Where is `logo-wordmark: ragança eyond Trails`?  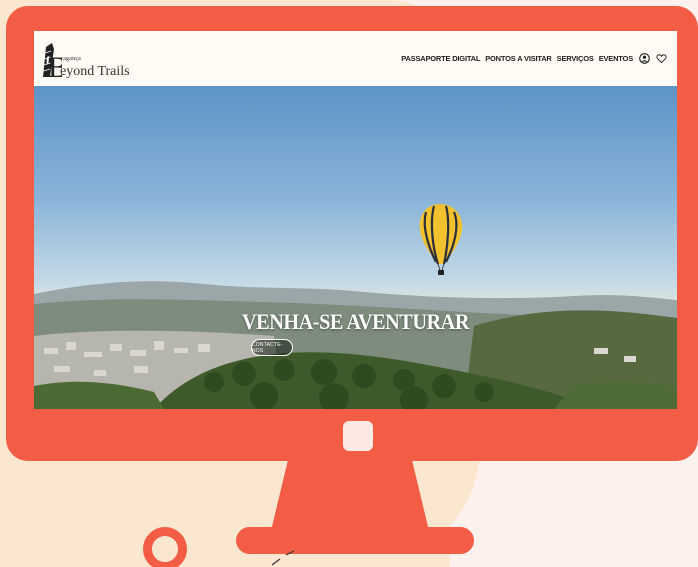
logo-wordmark: ragança eyond Trails is located at coordinates (95, 67).